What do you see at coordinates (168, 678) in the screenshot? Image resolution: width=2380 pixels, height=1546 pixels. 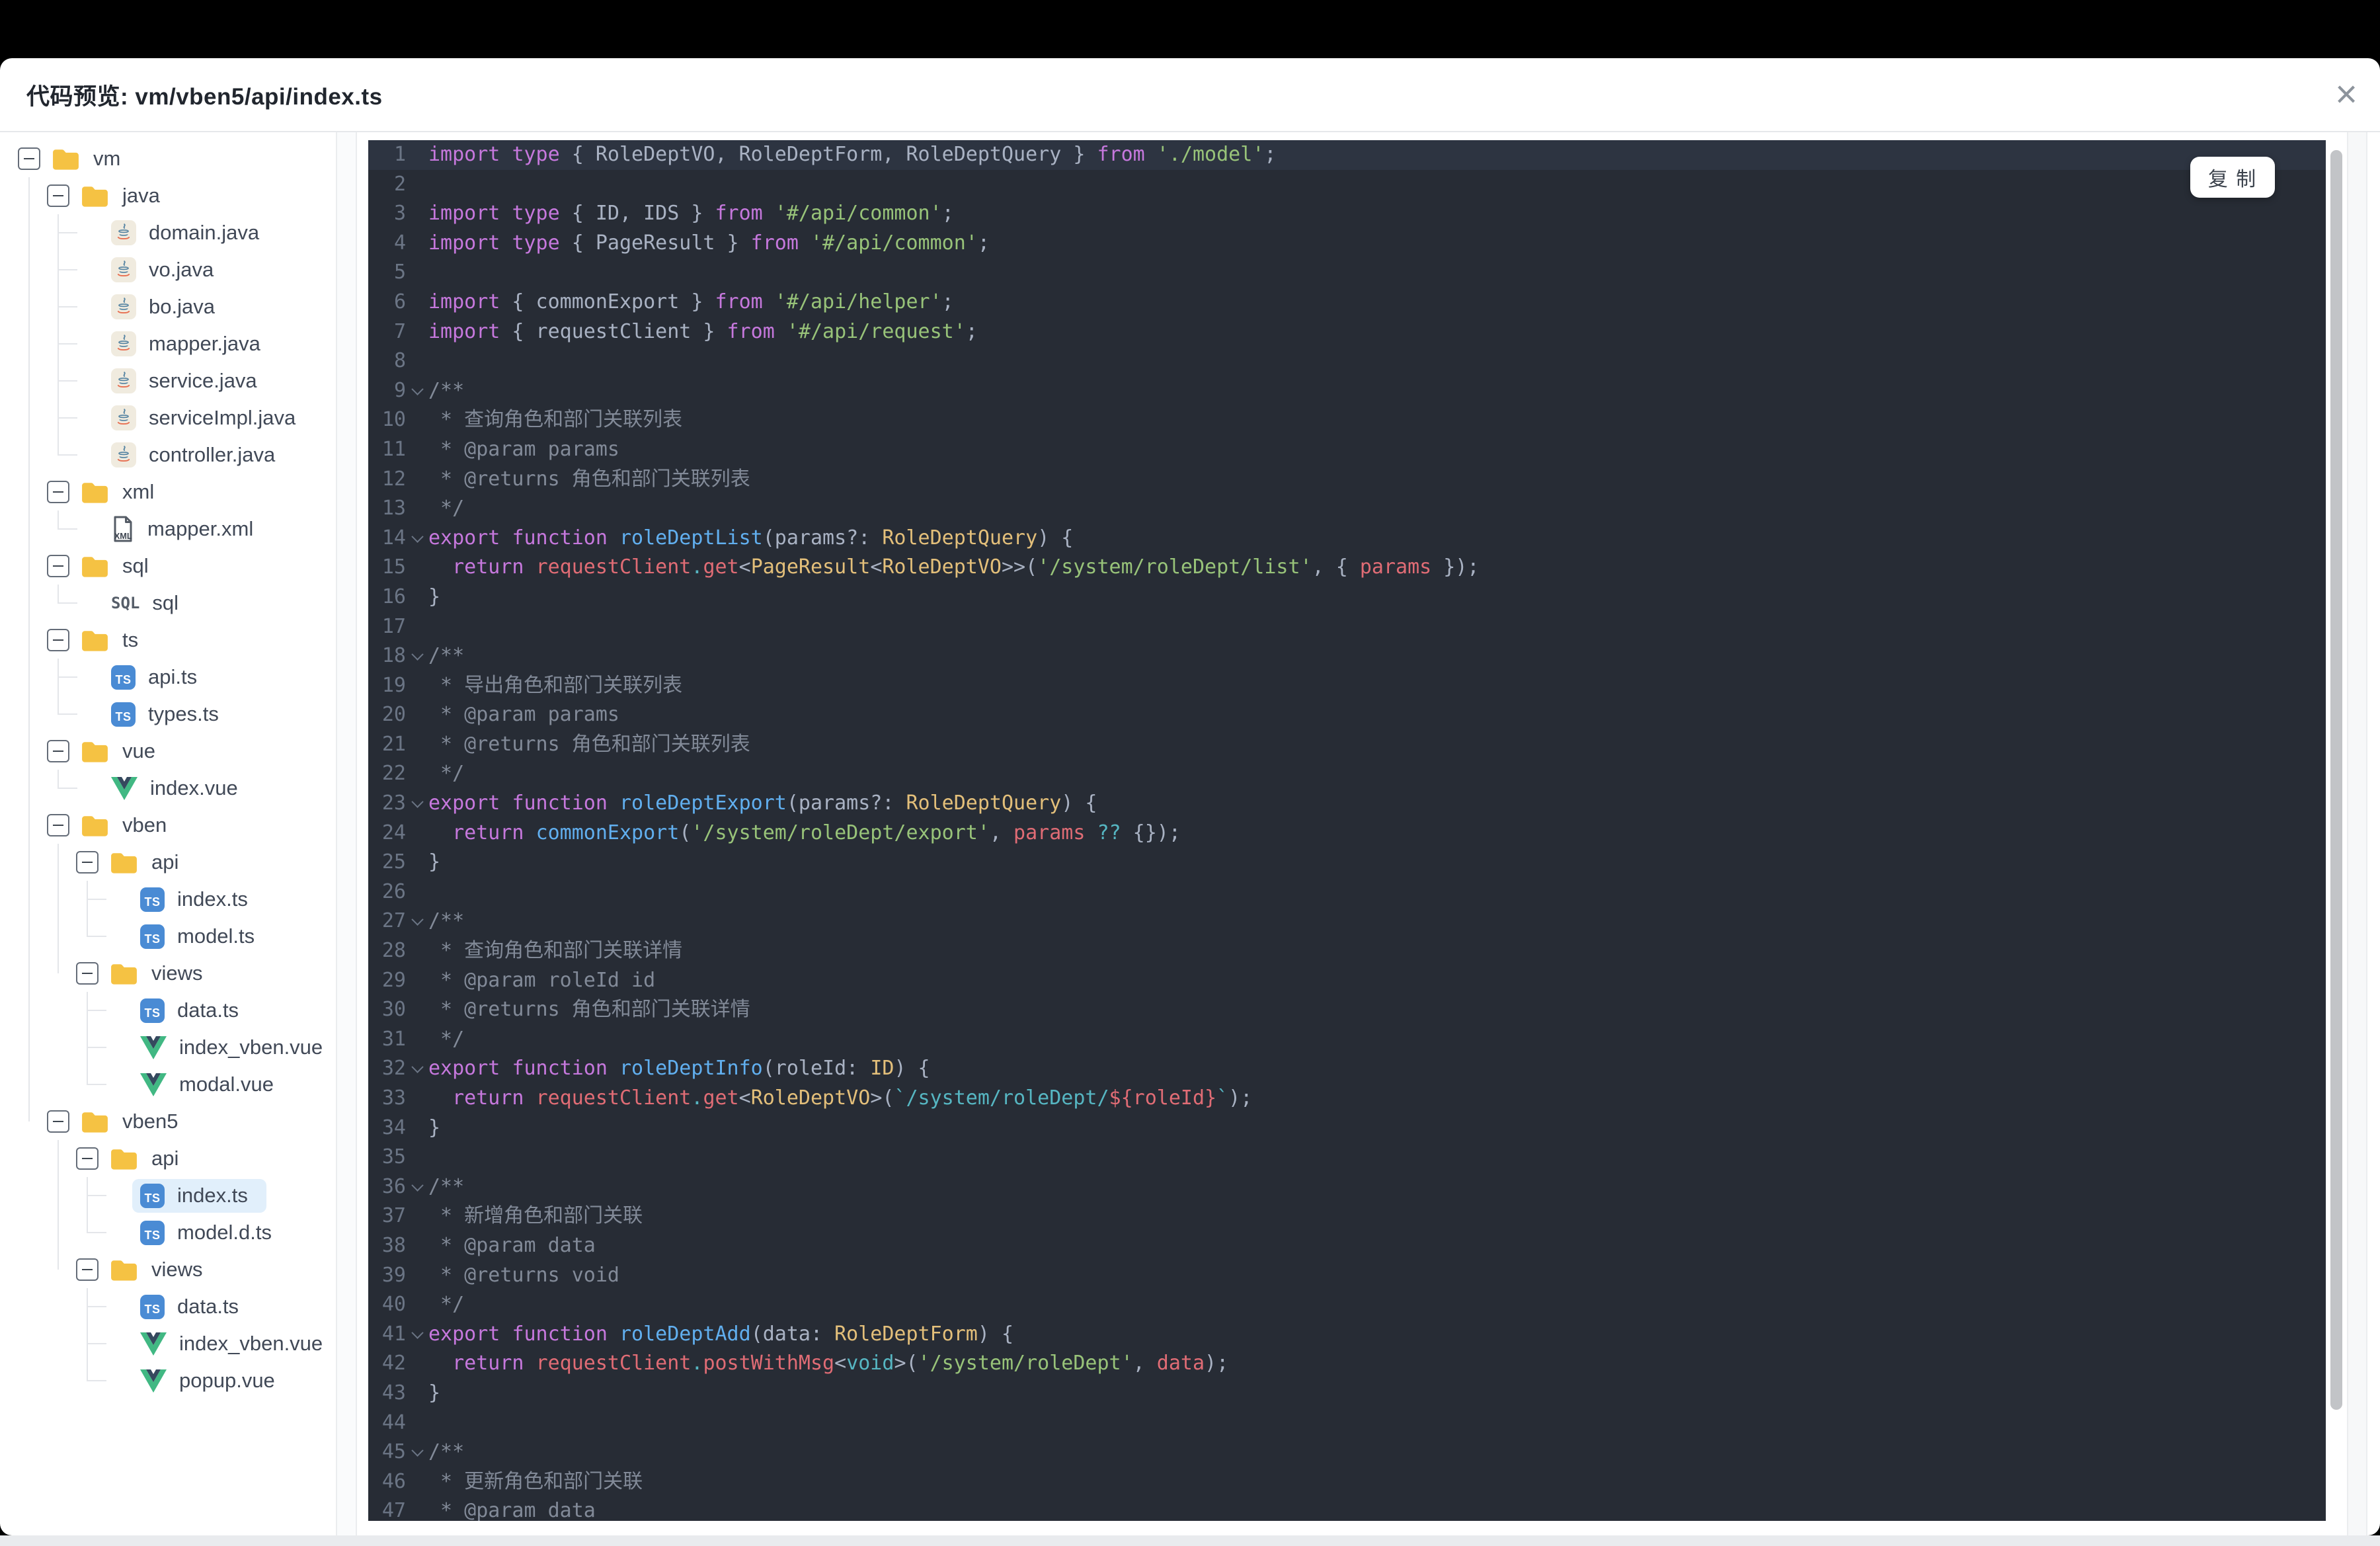 I see `tree-file-api-ts: TS api.ts` at bounding box center [168, 678].